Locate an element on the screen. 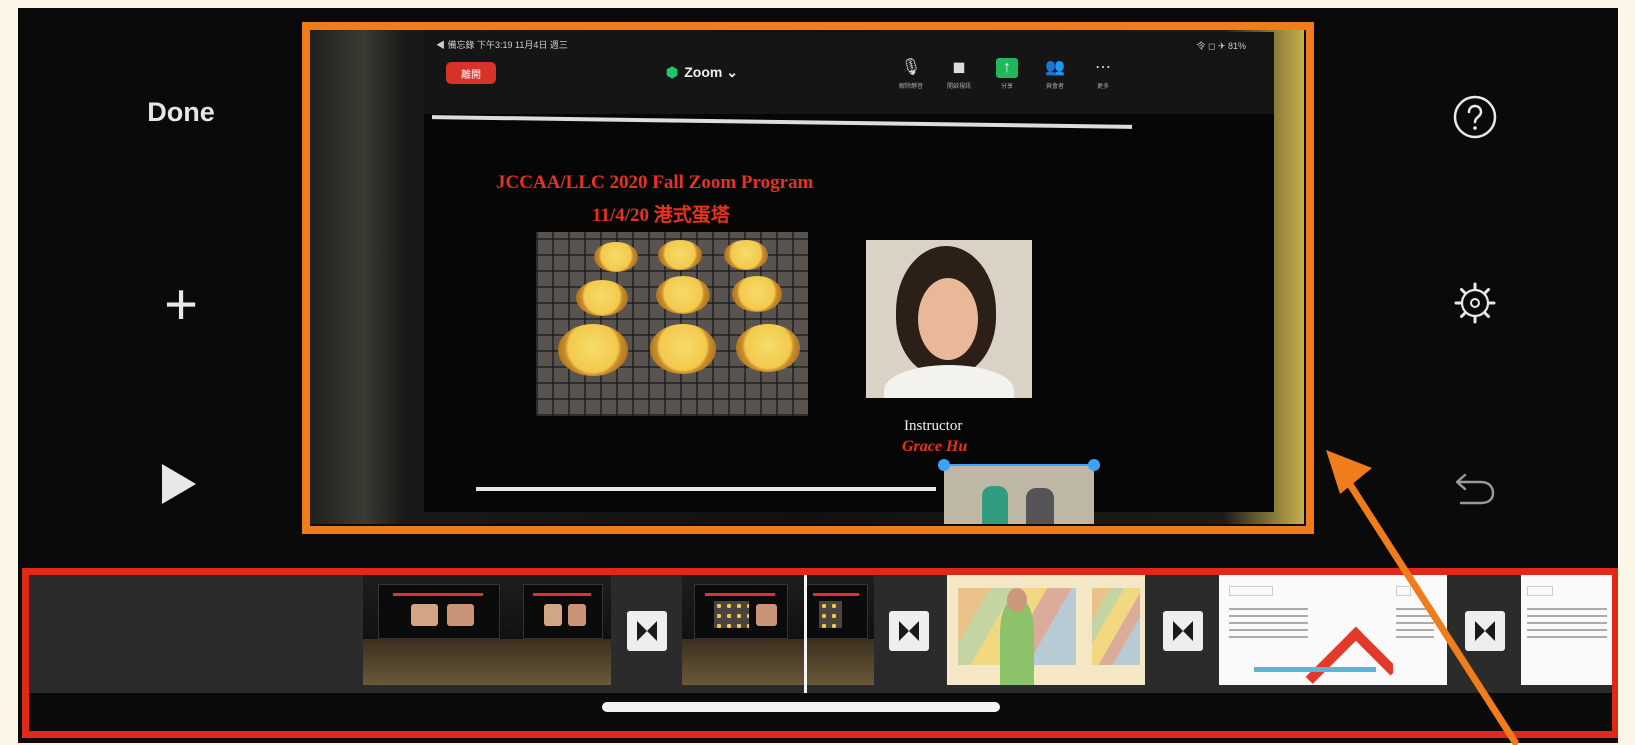 This screenshot has height=745, width=1635. help-button is located at coordinates (1475, 117).